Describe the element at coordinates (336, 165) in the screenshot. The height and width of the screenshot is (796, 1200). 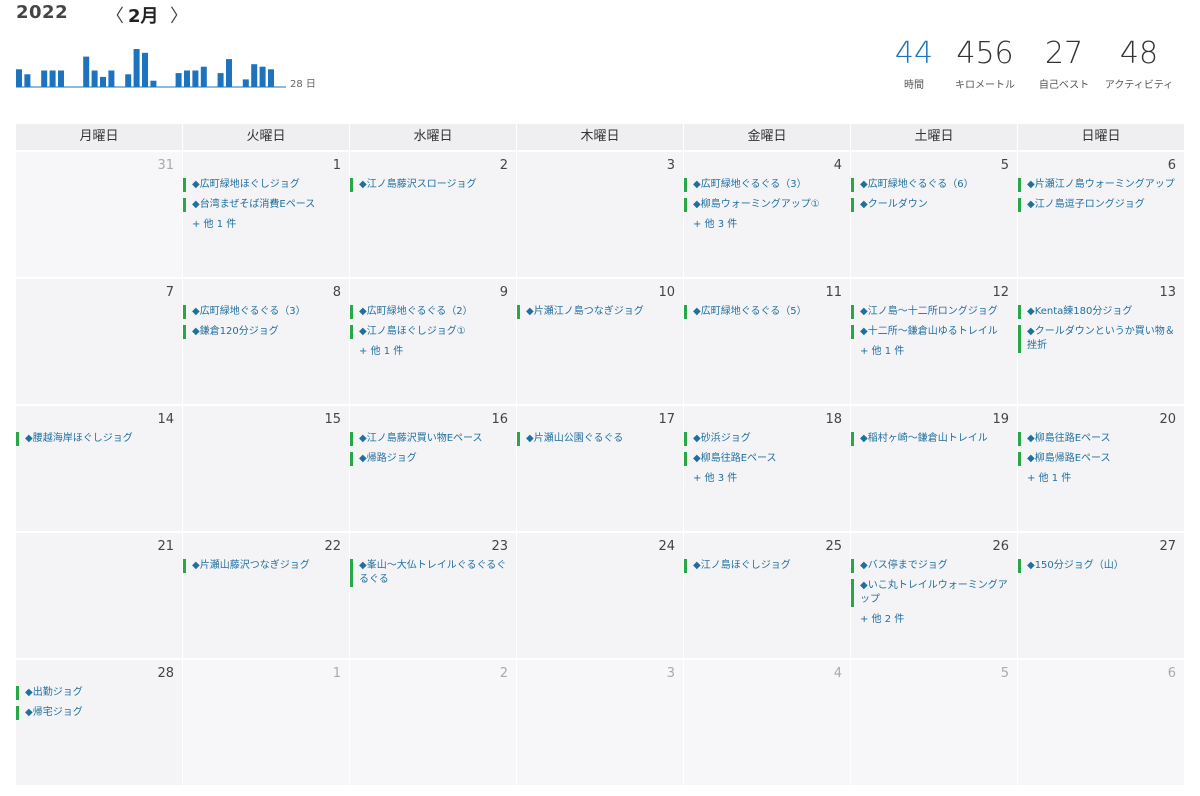
I see `day-number: 1` at that location.